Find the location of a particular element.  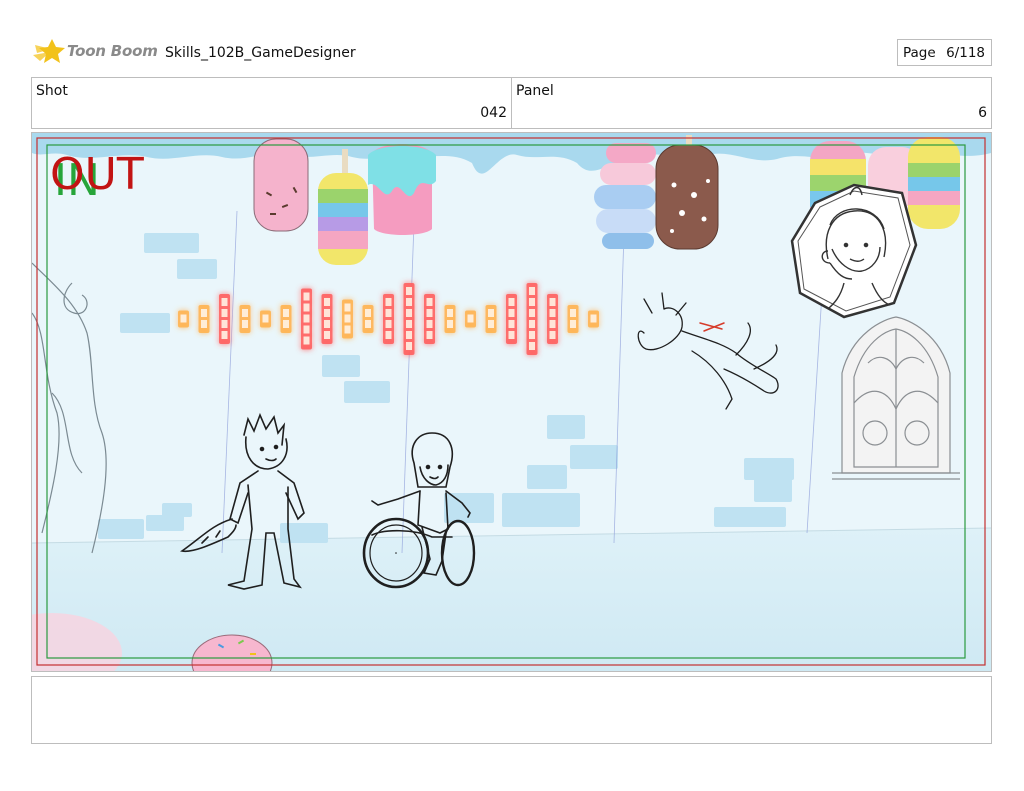

document-title: Skills_102B_GameDesigner is located at coordinates (260, 53).